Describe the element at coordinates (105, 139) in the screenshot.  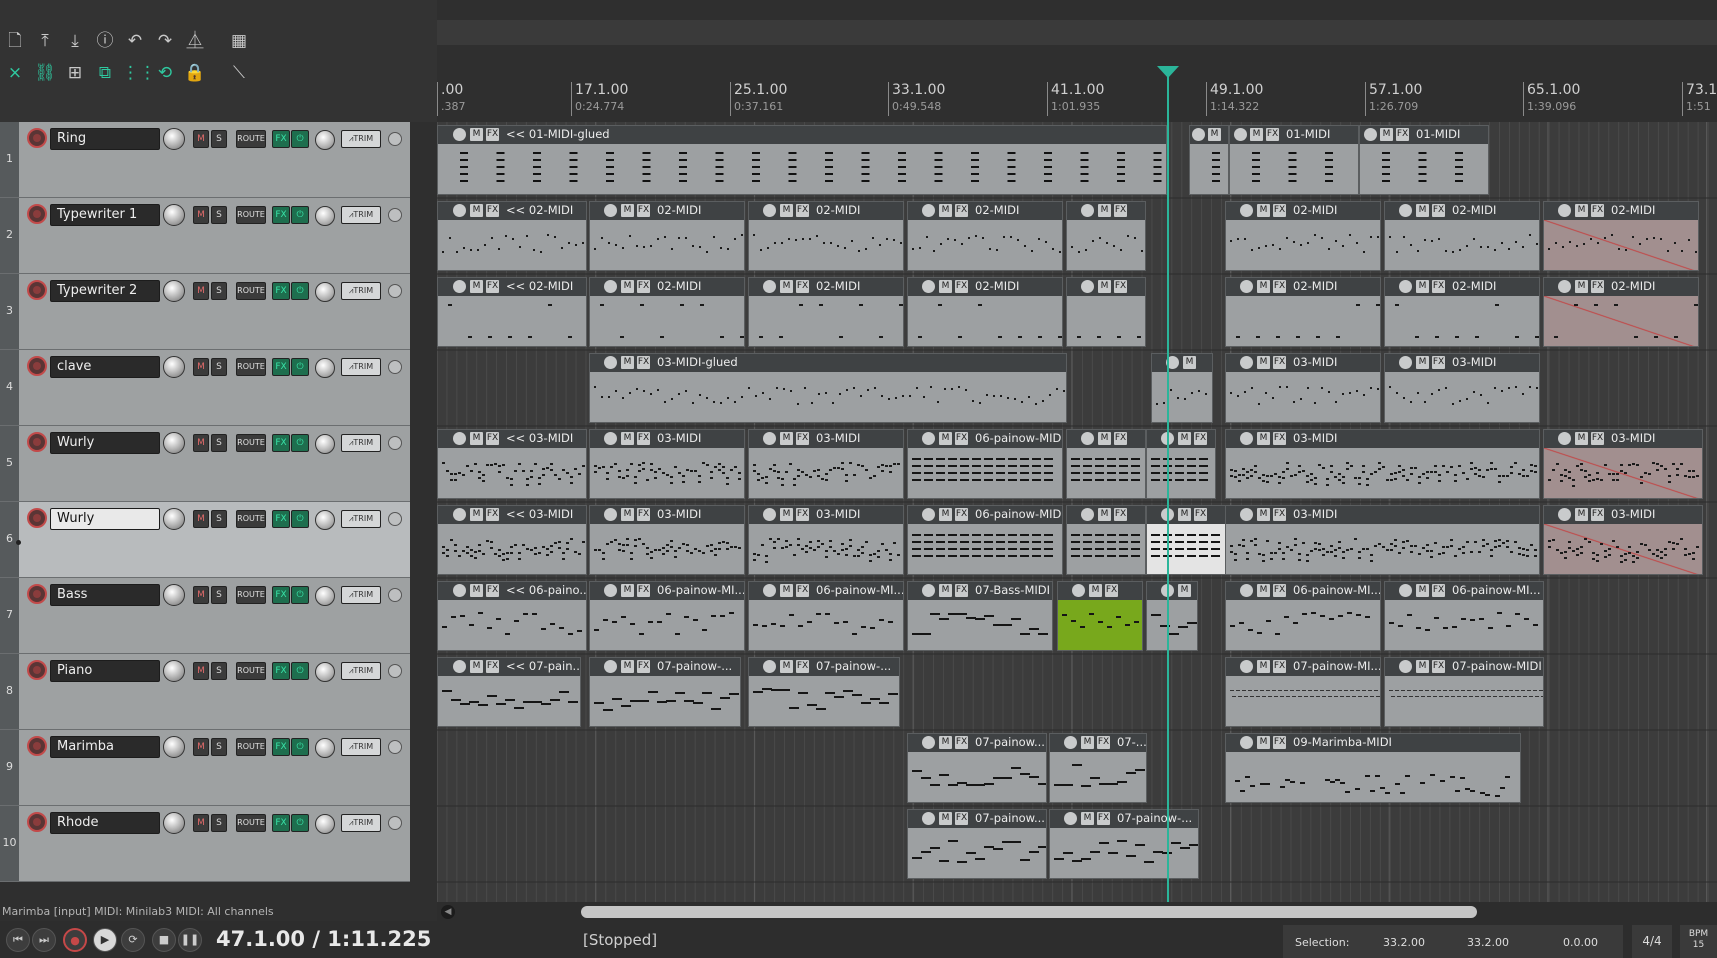
I see `track-name: Ring` at that location.